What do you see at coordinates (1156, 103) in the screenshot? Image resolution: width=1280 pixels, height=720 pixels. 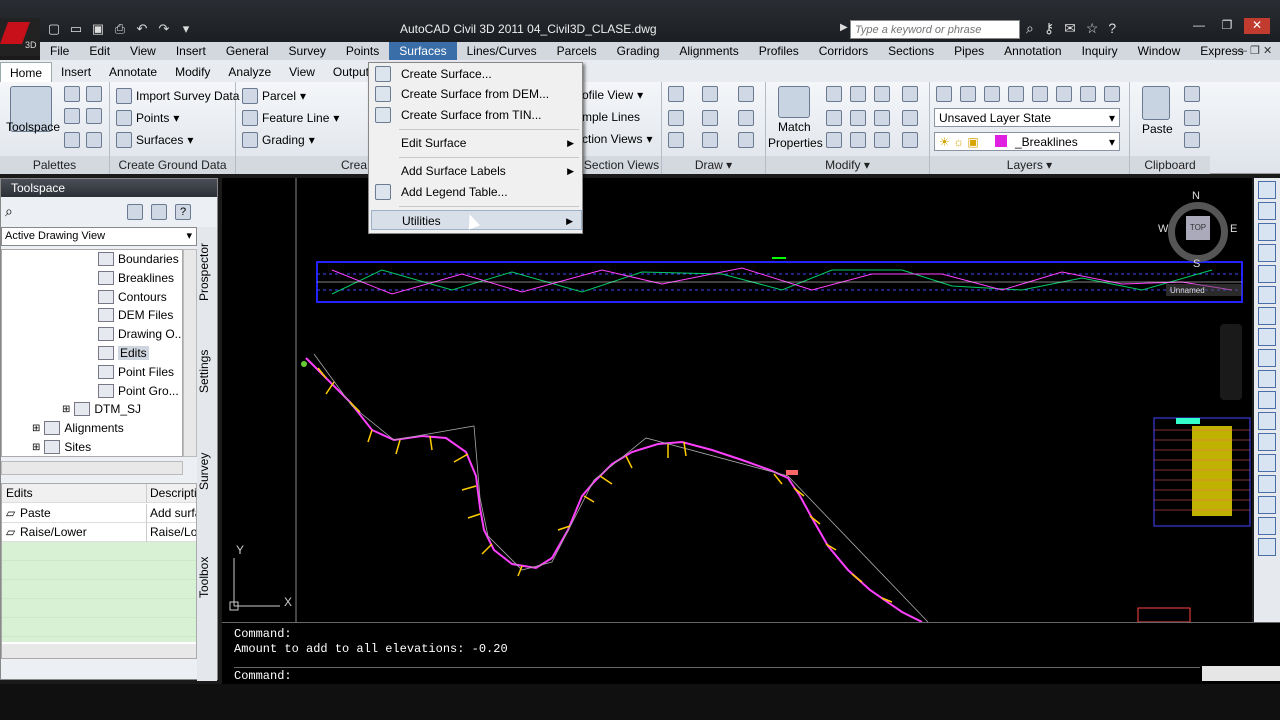 I see `paste-icon` at bounding box center [1156, 103].